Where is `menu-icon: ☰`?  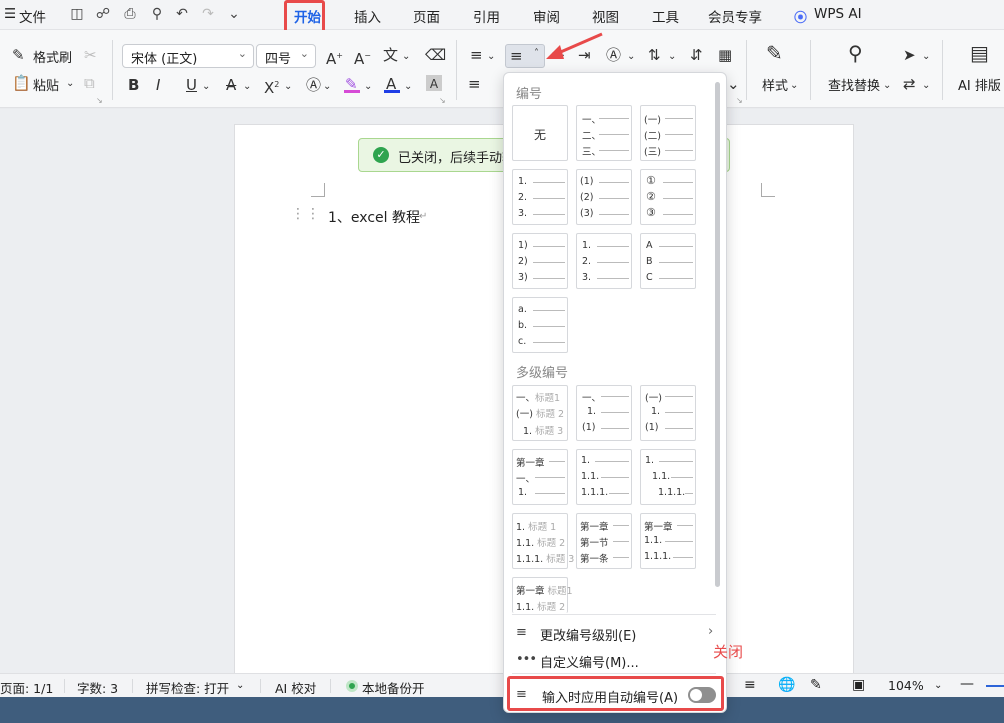 menu-icon: ☰ is located at coordinates (10, 14).